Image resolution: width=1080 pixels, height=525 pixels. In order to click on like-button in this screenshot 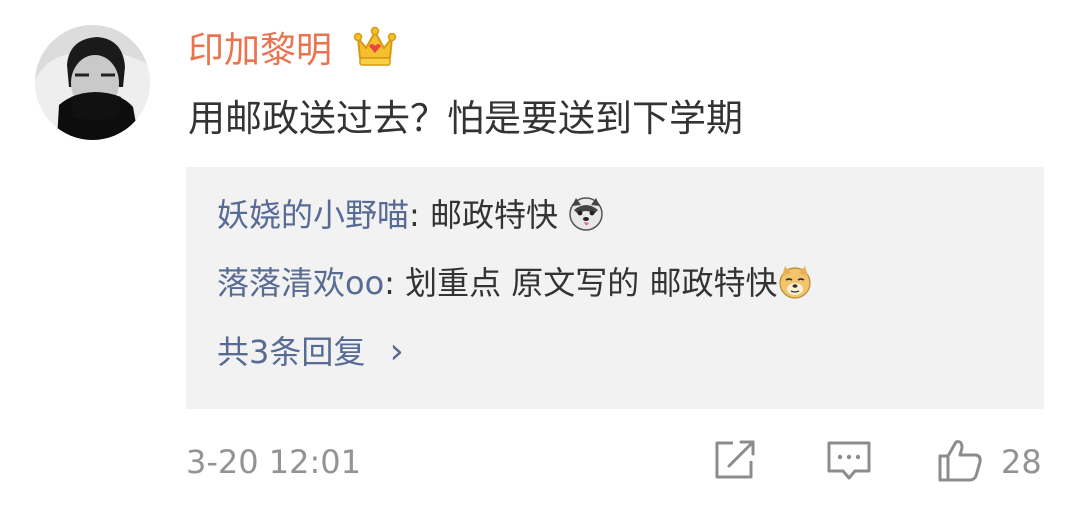, I will do `click(960, 460)`.